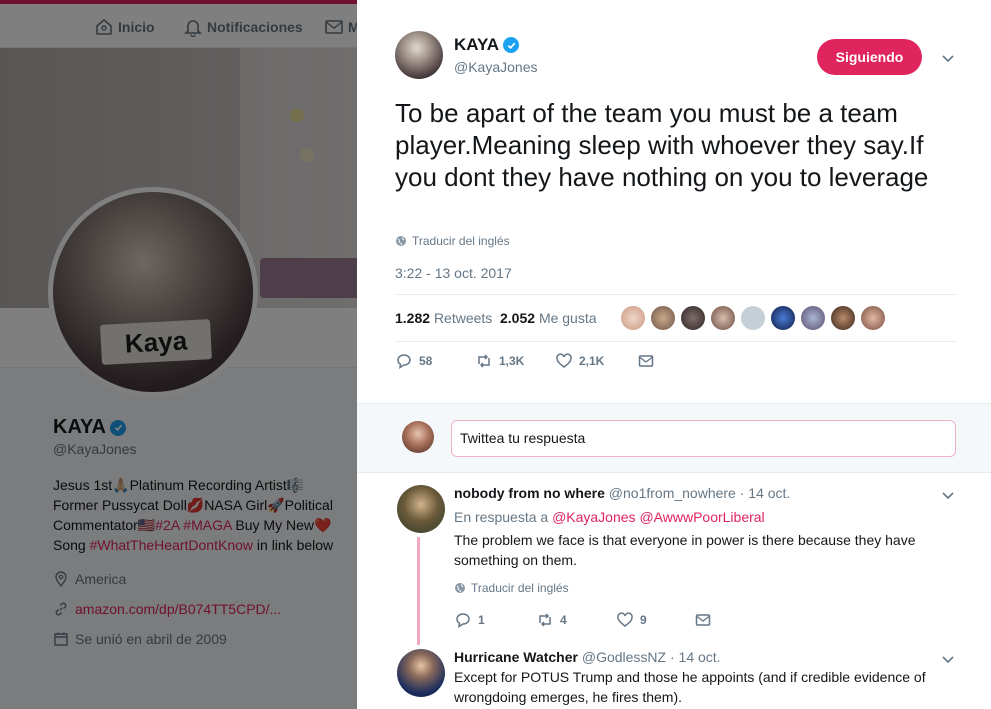  I want to click on reply-composer: Twittea tu respuesta, so click(674, 438).